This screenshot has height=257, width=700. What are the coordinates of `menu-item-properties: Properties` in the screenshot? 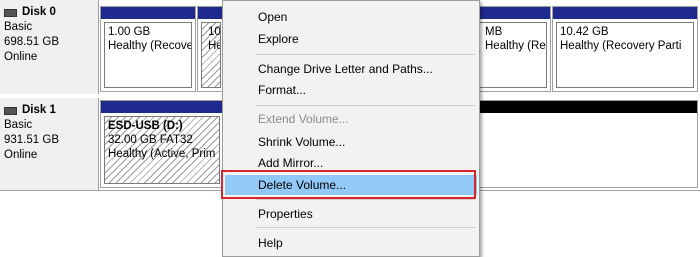 It's located at (351, 214).